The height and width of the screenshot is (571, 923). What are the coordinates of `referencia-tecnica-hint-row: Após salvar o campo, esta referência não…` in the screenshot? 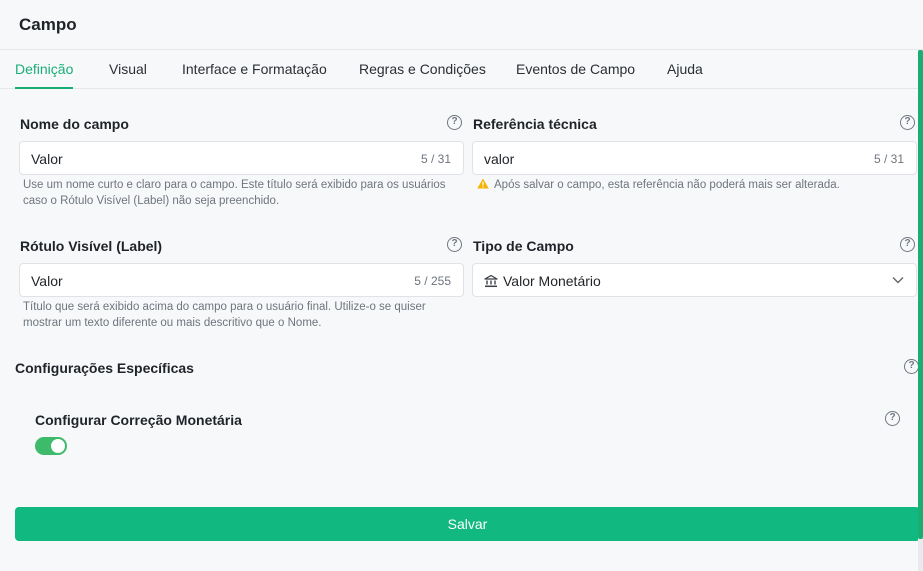 It's located at (697, 185).